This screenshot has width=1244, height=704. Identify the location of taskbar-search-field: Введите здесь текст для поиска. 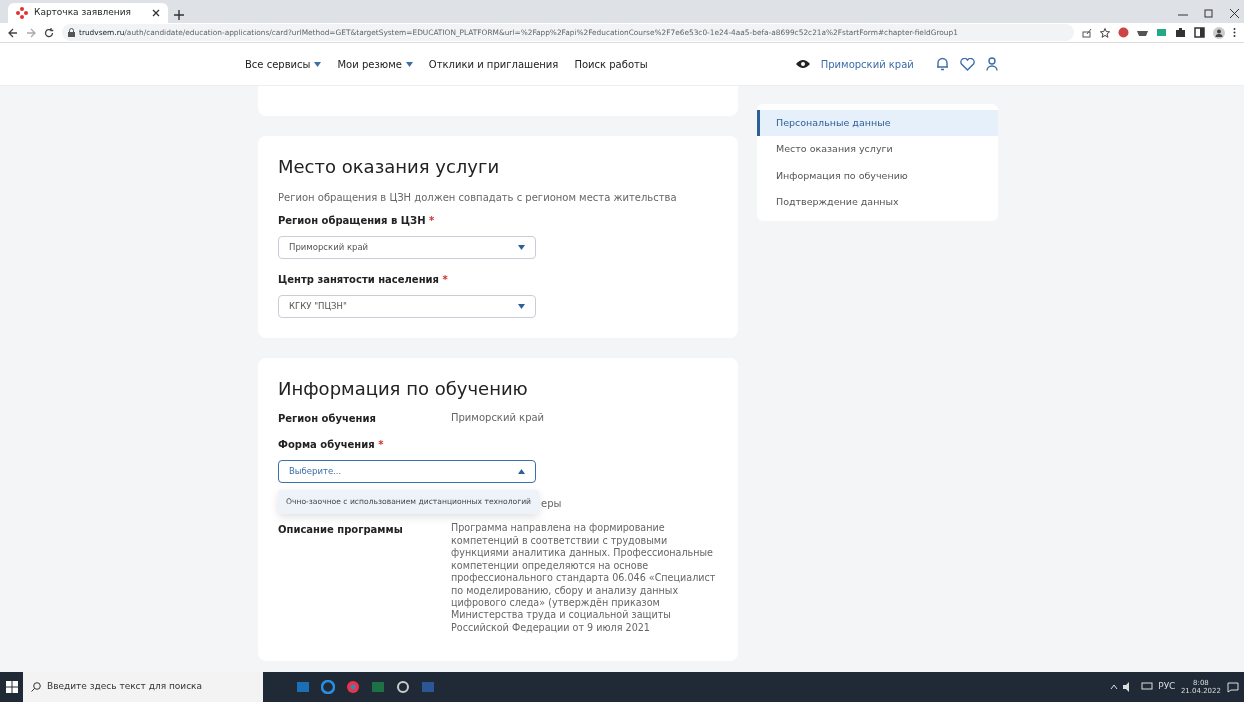
(143, 687).